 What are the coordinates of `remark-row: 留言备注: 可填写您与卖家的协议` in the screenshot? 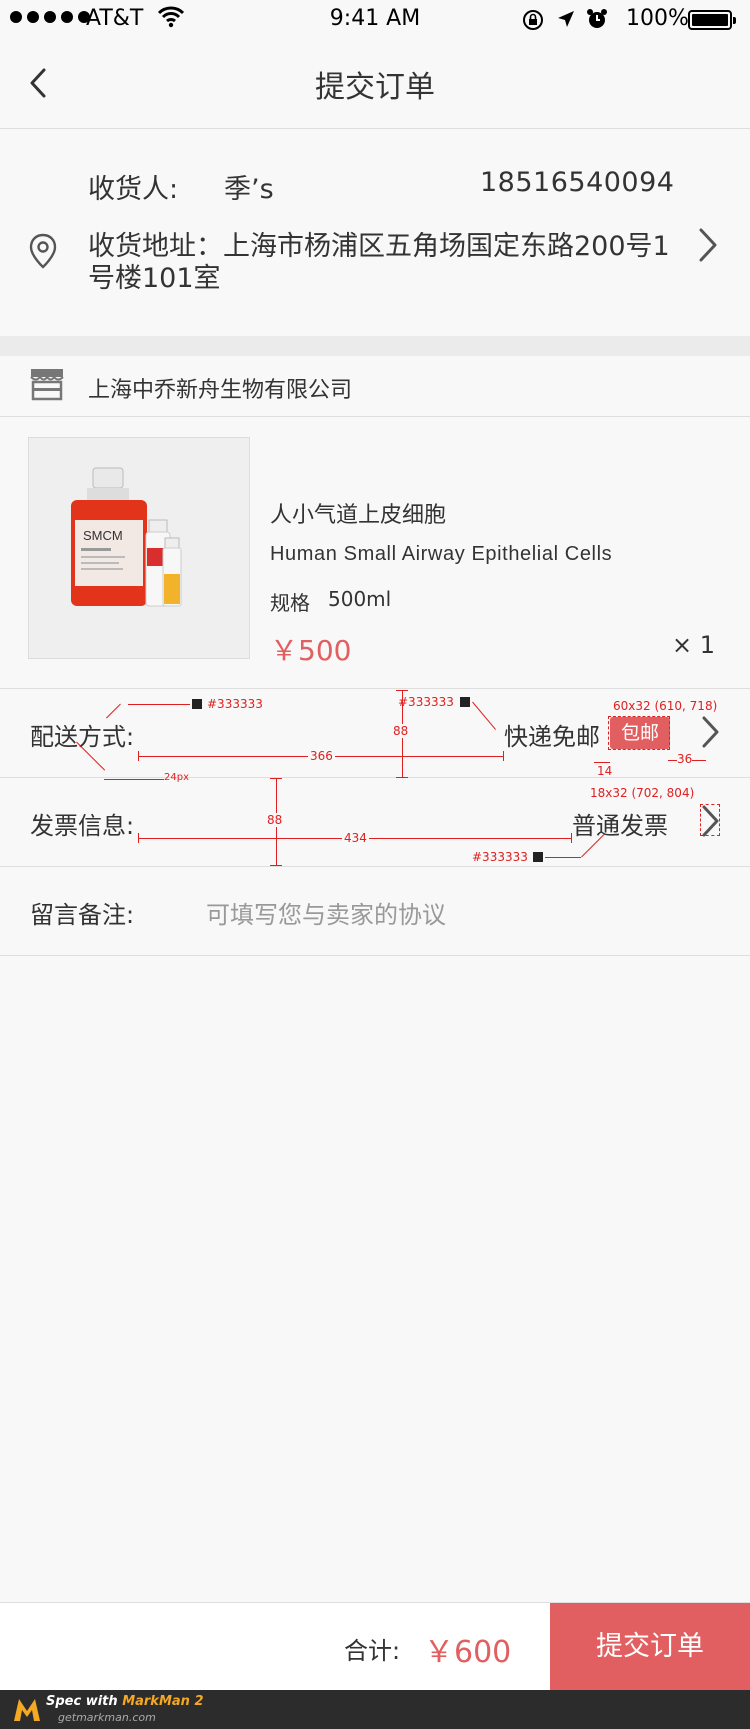 It's located at (375, 911).